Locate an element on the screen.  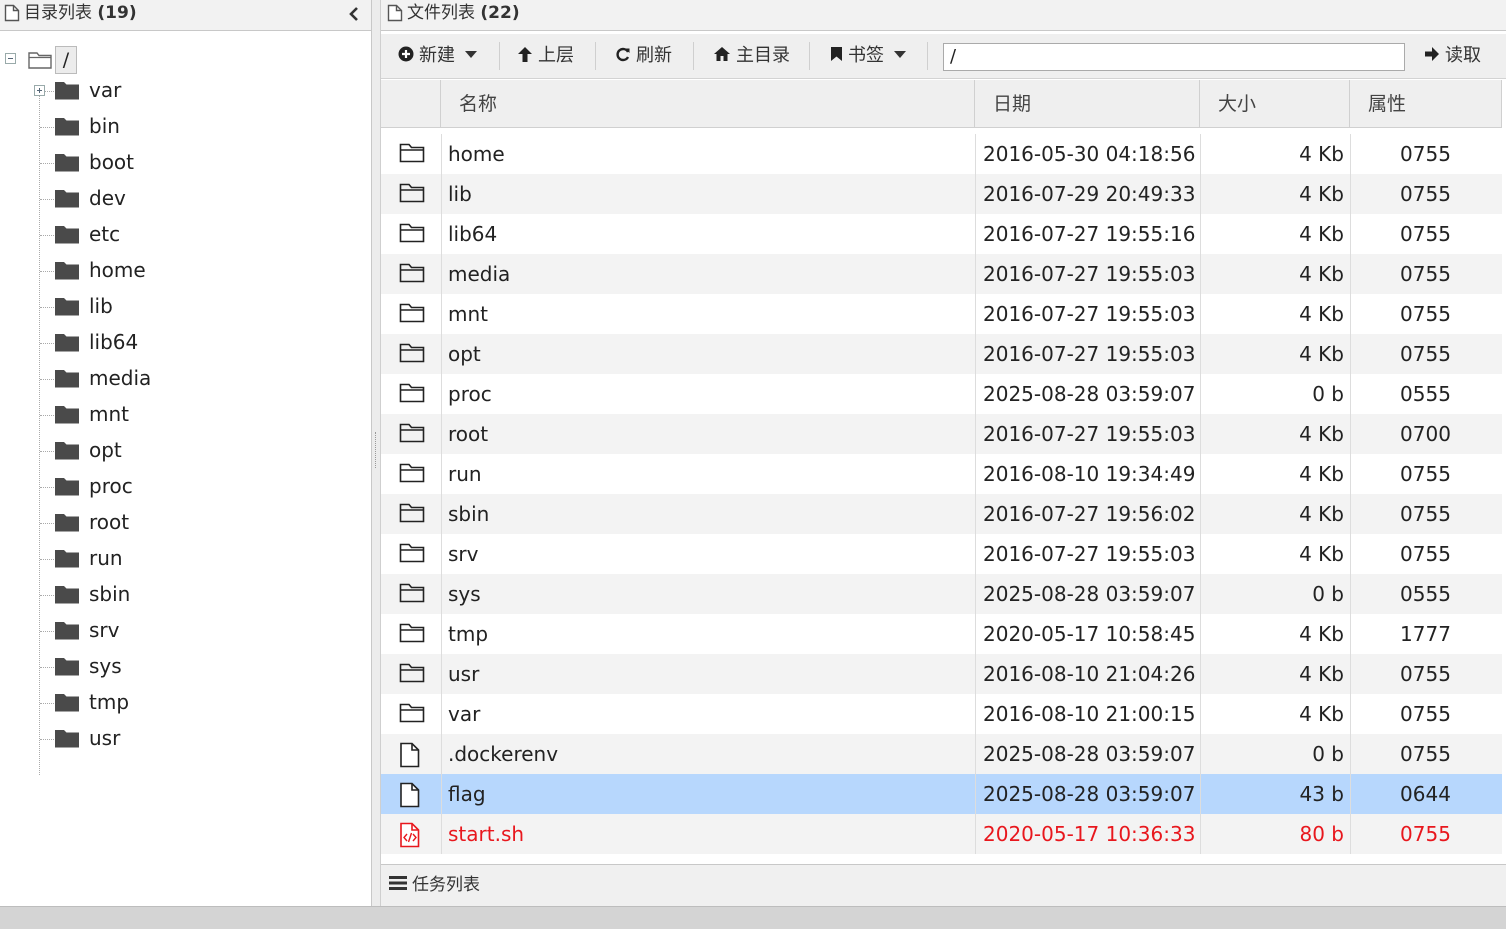
file-row: proc 2025-08-28 03:59:07 0 b 0555 is located at coordinates (941, 394).